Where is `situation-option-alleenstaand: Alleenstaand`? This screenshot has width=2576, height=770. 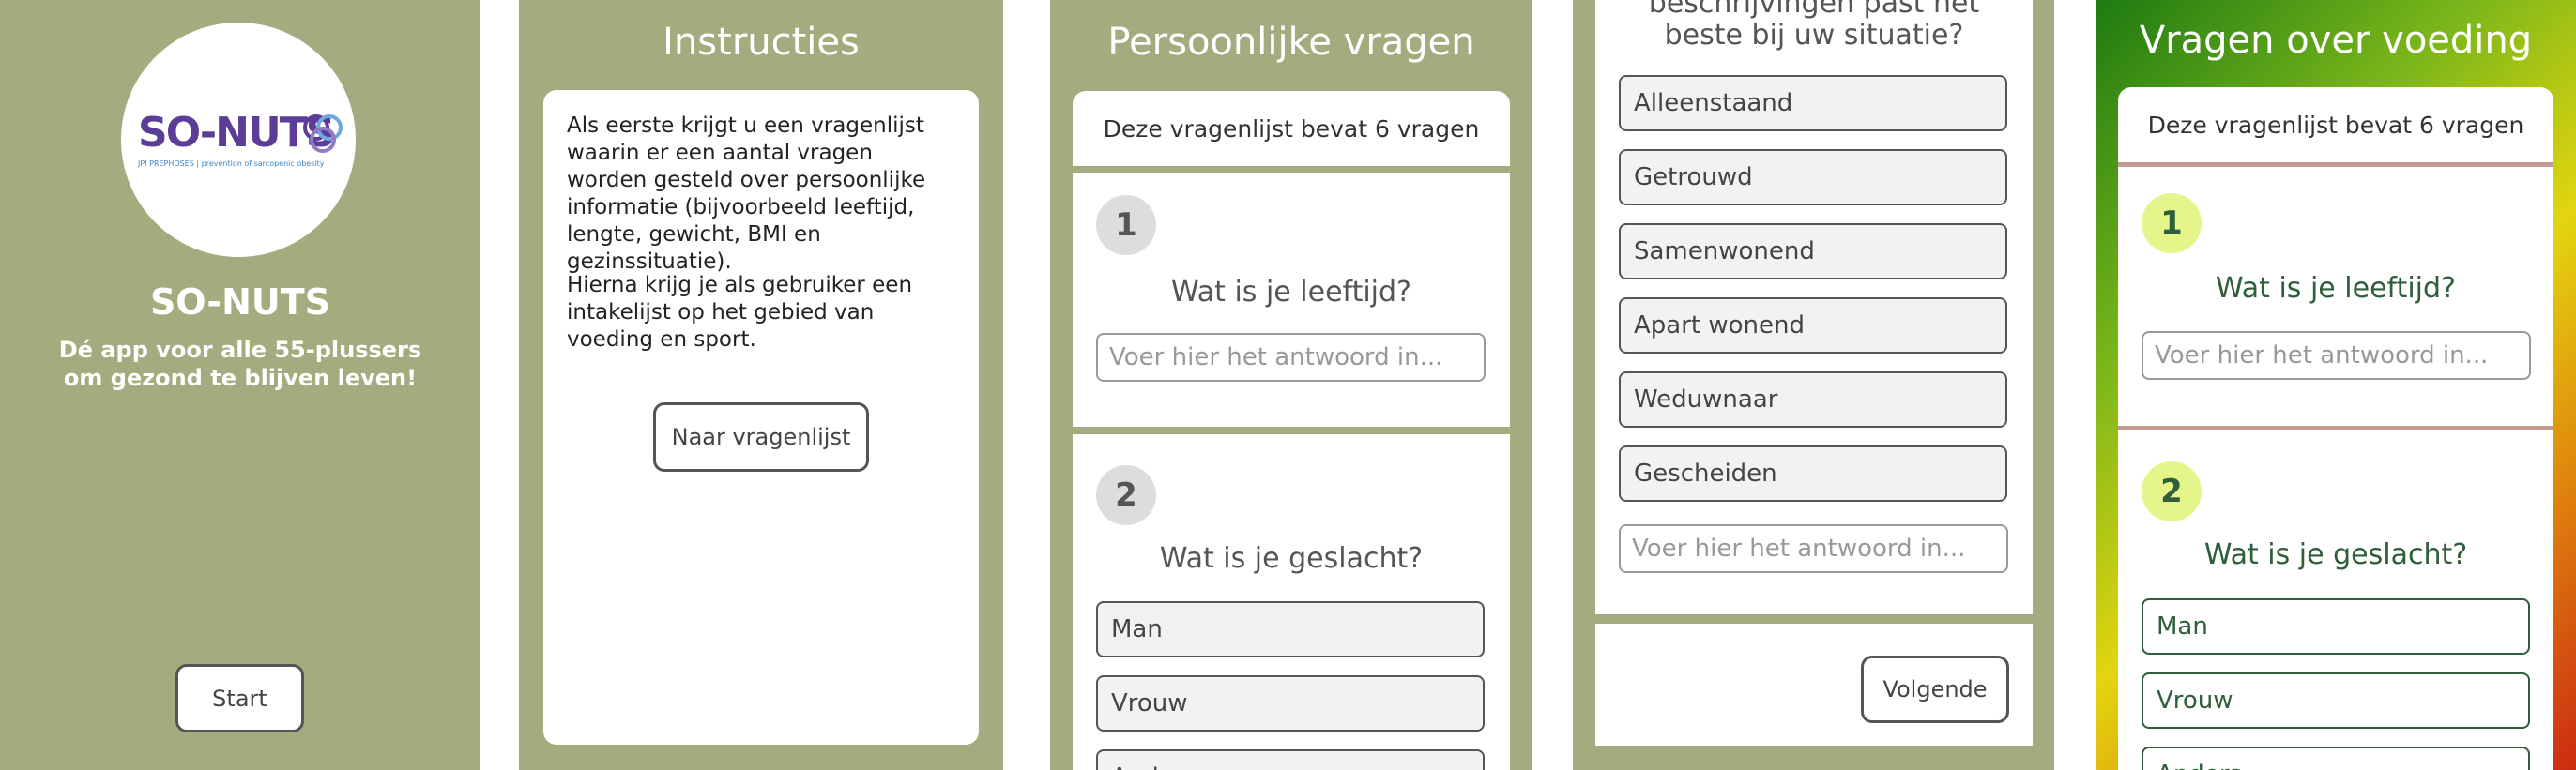 situation-option-alleenstaand: Alleenstaand is located at coordinates (1813, 103).